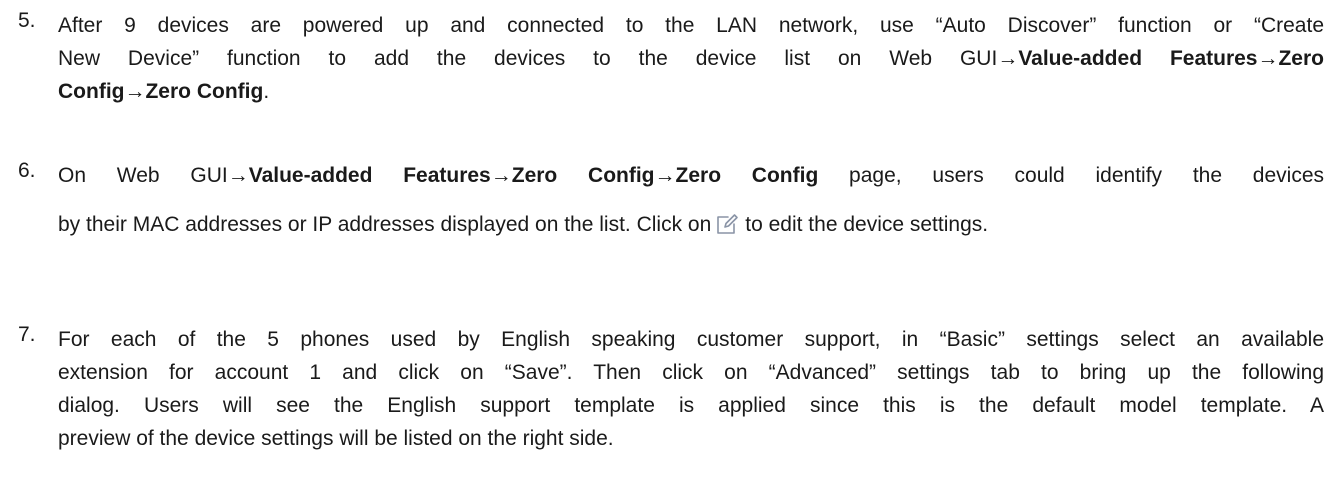 Image resolution: width=1338 pixels, height=495 pixels. Describe the element at coordinates (1301, 58) in the screenshot. I see `menu-path-bold: Zero` at that location.